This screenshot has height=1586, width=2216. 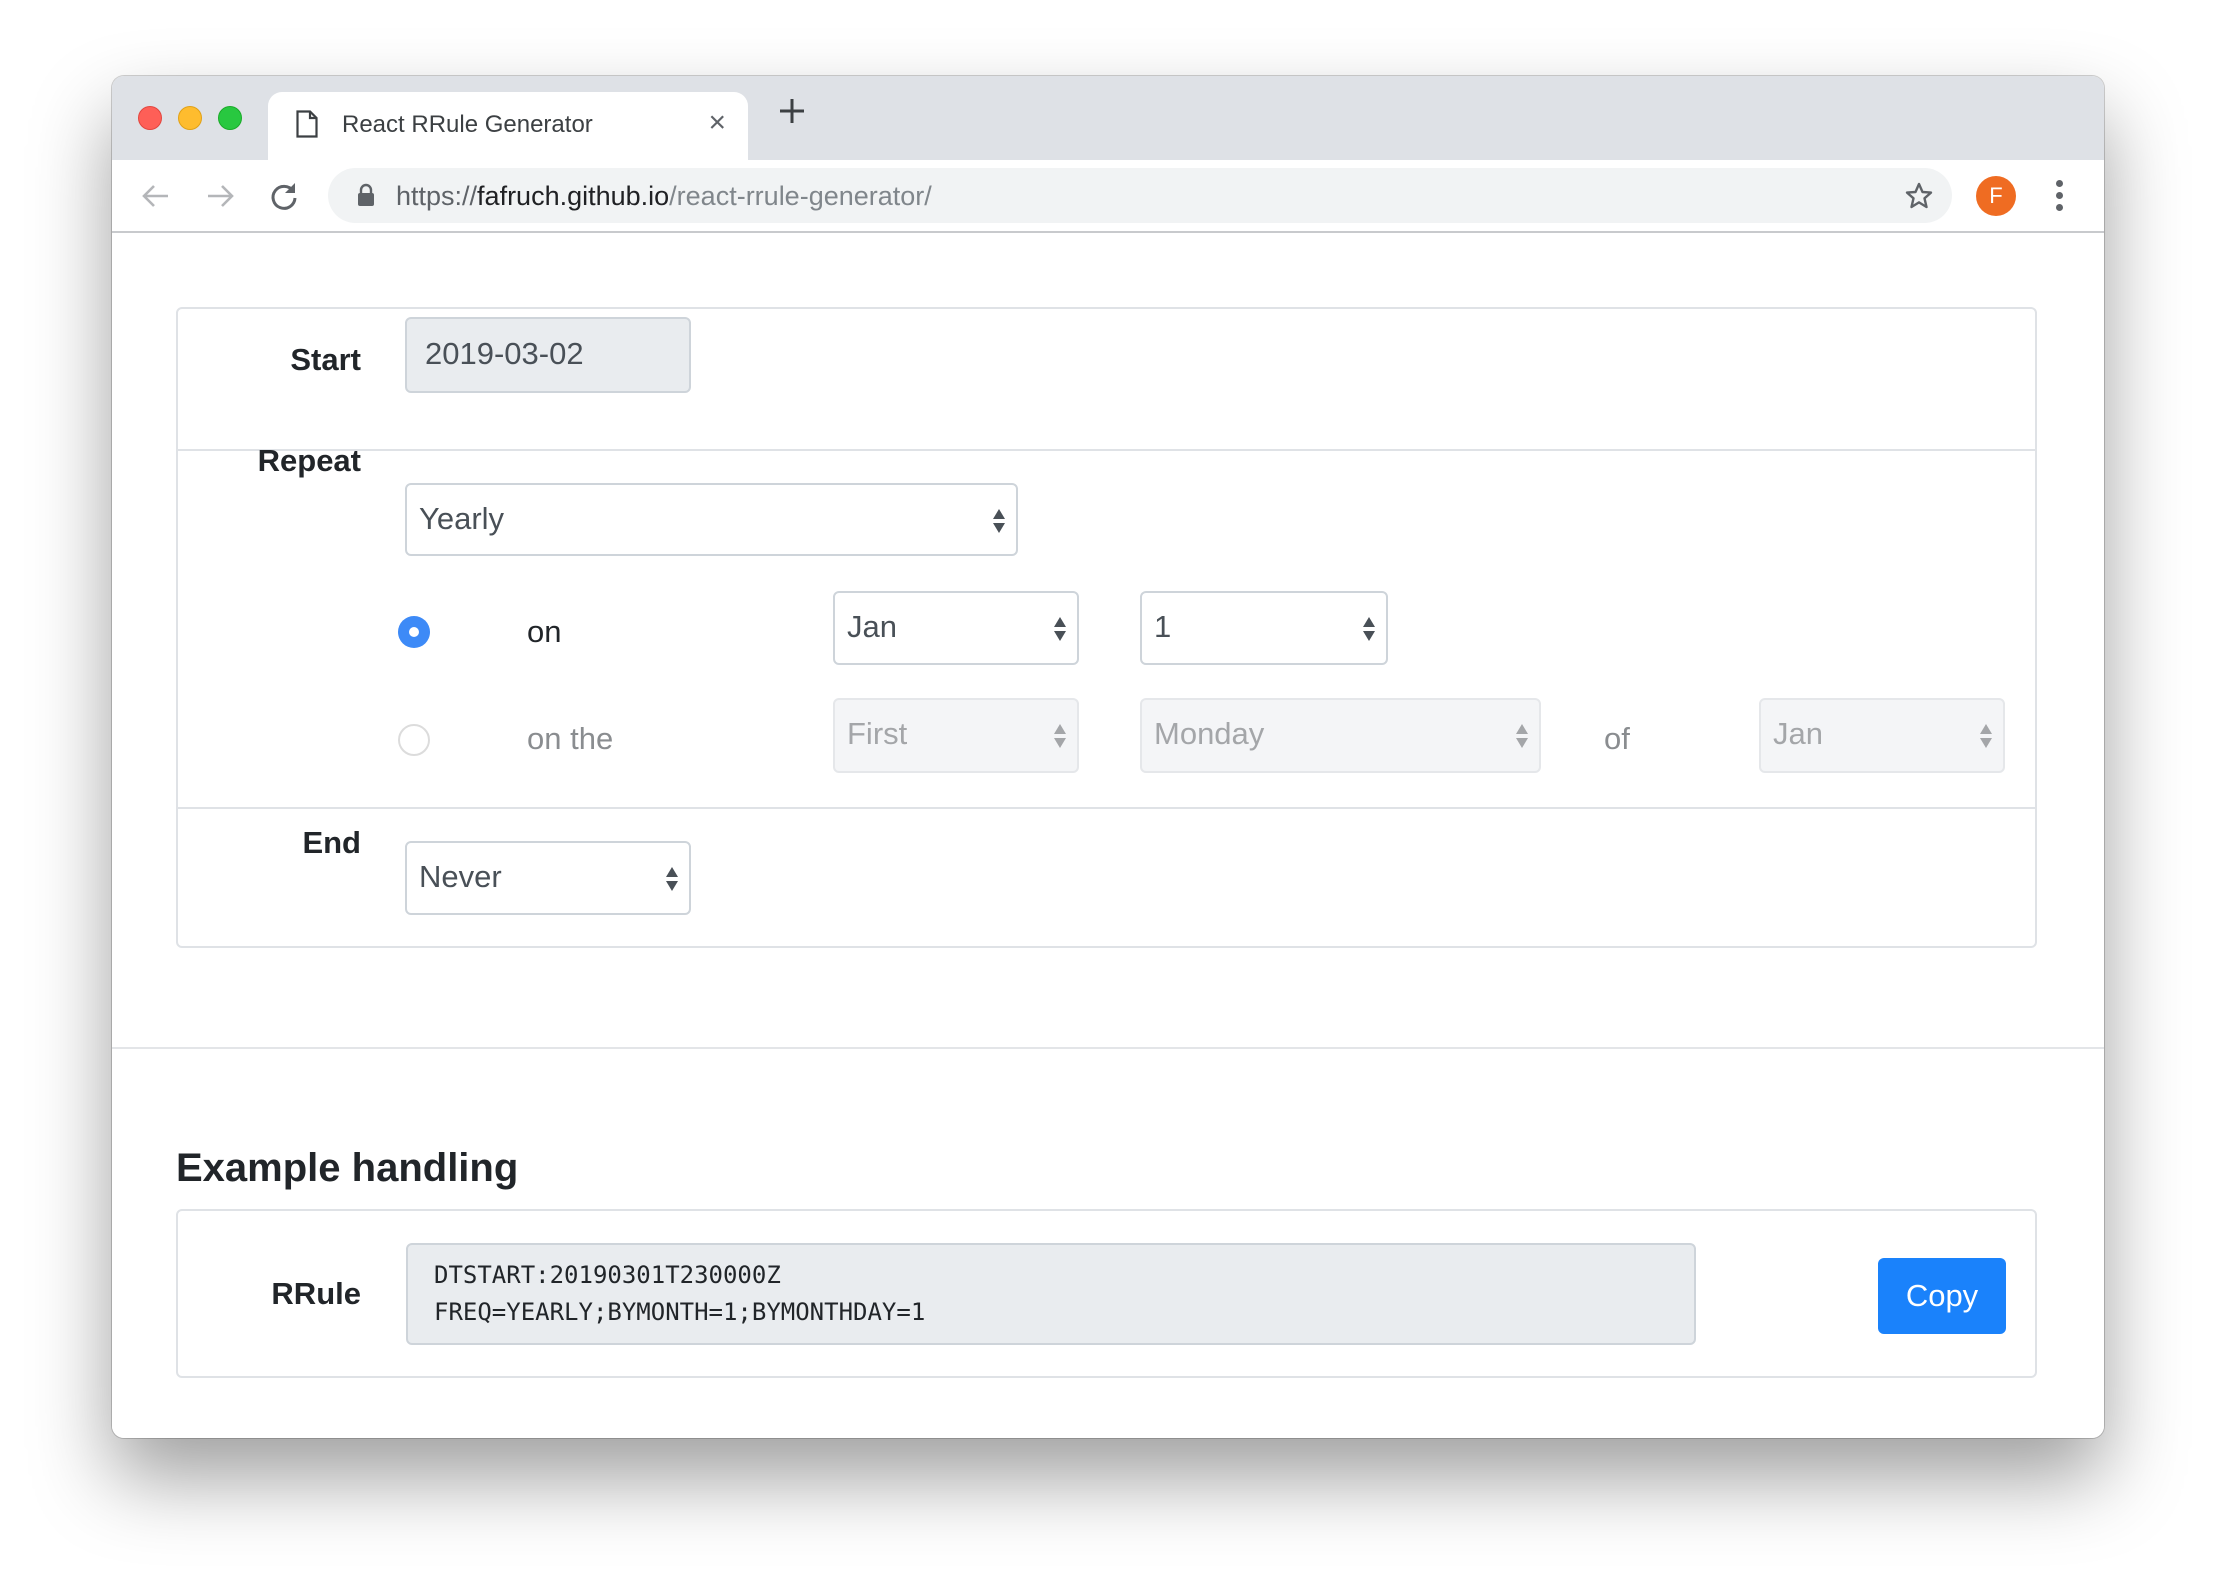 I want to click on url-path: /react-rrule-generator/, so click(x=800, y=196).